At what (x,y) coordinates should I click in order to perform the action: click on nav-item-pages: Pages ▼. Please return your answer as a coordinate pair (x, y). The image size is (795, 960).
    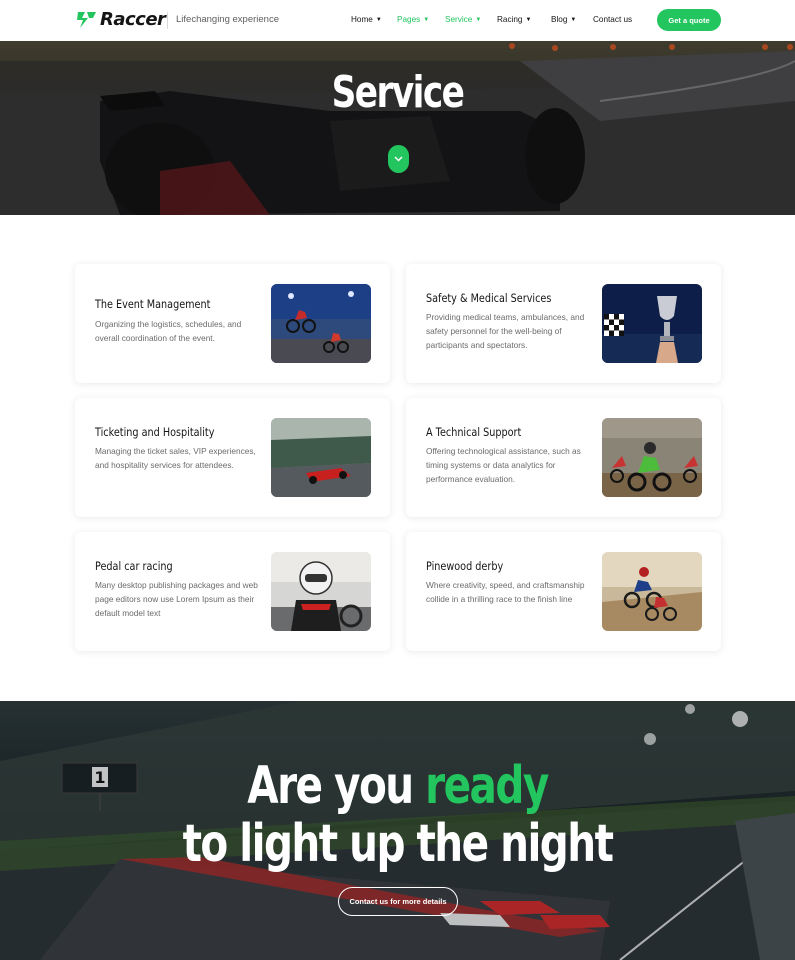
    Looking at the image, I should click on (413, 19).